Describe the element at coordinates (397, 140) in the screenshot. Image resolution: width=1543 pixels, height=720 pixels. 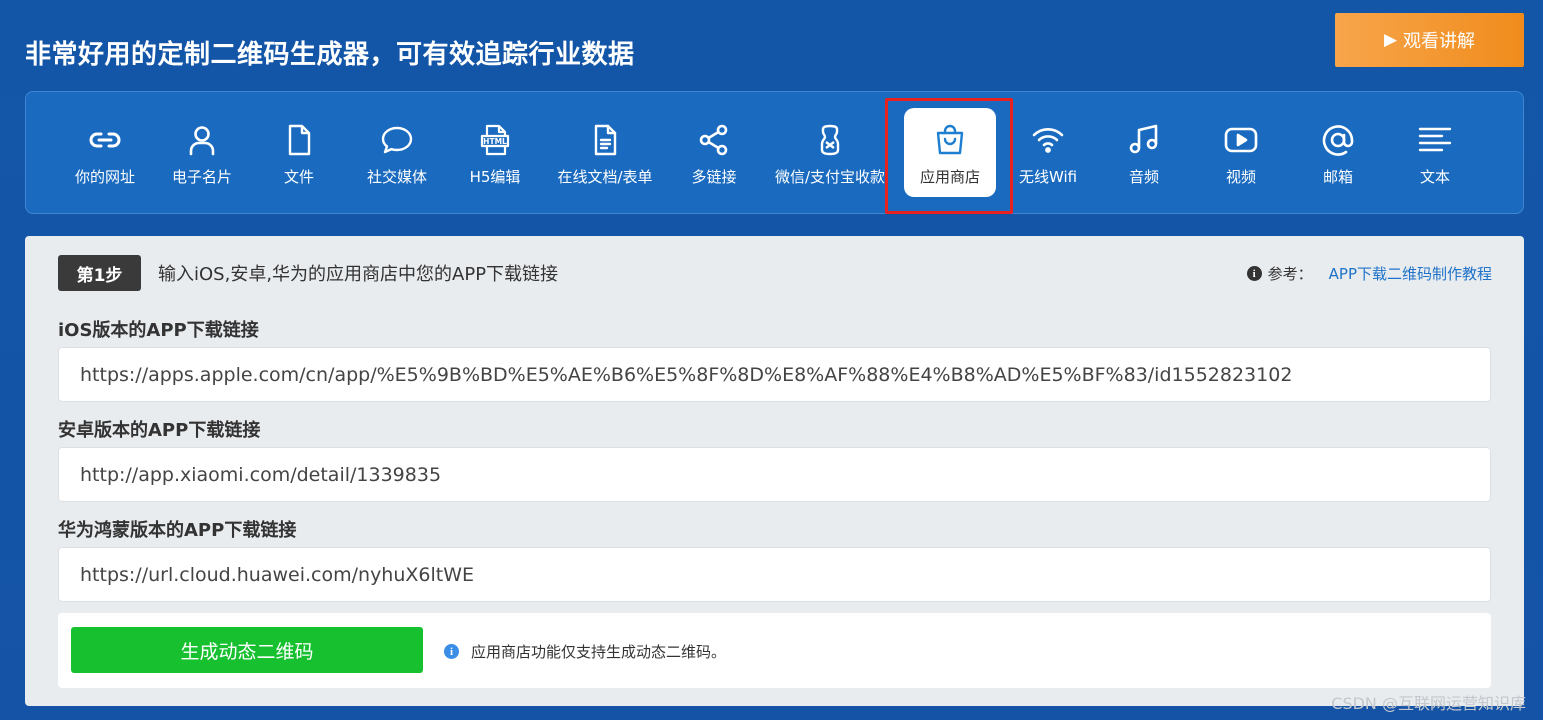
I see `chat-bubble-icon` at that location.